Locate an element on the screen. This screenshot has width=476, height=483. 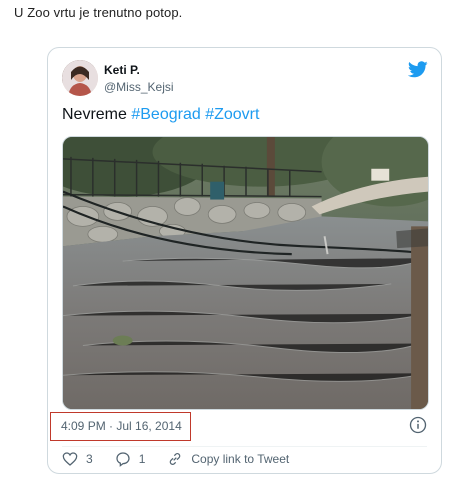
tweet-timestamp: 4:09 PM · Jul 16, 2014 is located at coordinates (120, 426).